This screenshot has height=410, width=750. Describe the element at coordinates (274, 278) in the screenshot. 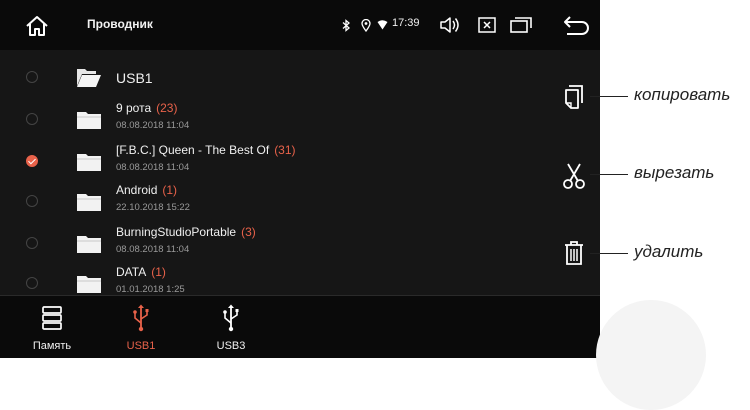

I see `list-item: DATA (1) 01.01.2018 1:25` at that location.